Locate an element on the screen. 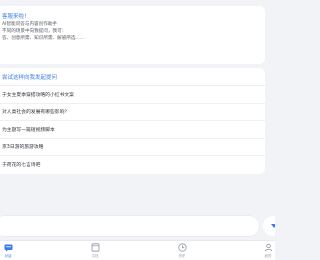  suggestion-item: 于女主夏季穿搭攻略的小红书文案 is located at coordinates (132, 95).